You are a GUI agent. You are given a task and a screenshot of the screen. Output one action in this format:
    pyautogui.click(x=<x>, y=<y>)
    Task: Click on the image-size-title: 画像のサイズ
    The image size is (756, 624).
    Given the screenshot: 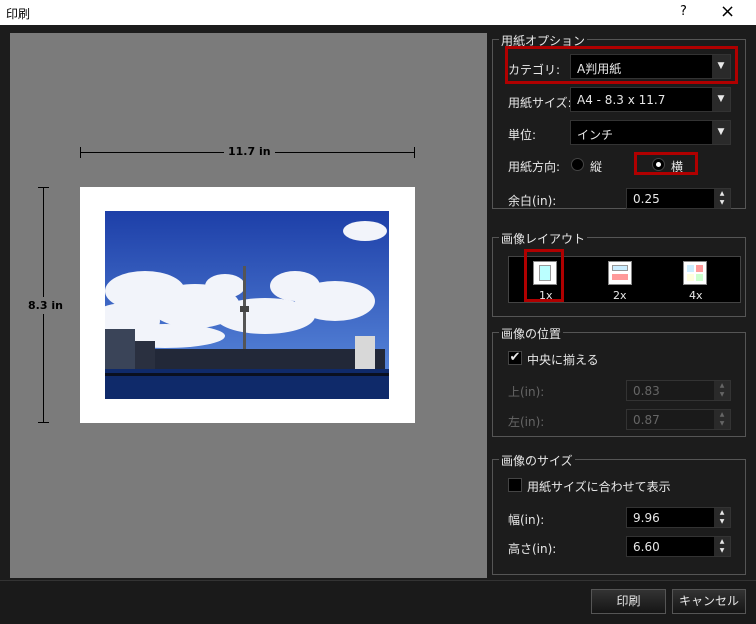 What is the action you would take?
    pyautogui.click(x=537, y=460)
    